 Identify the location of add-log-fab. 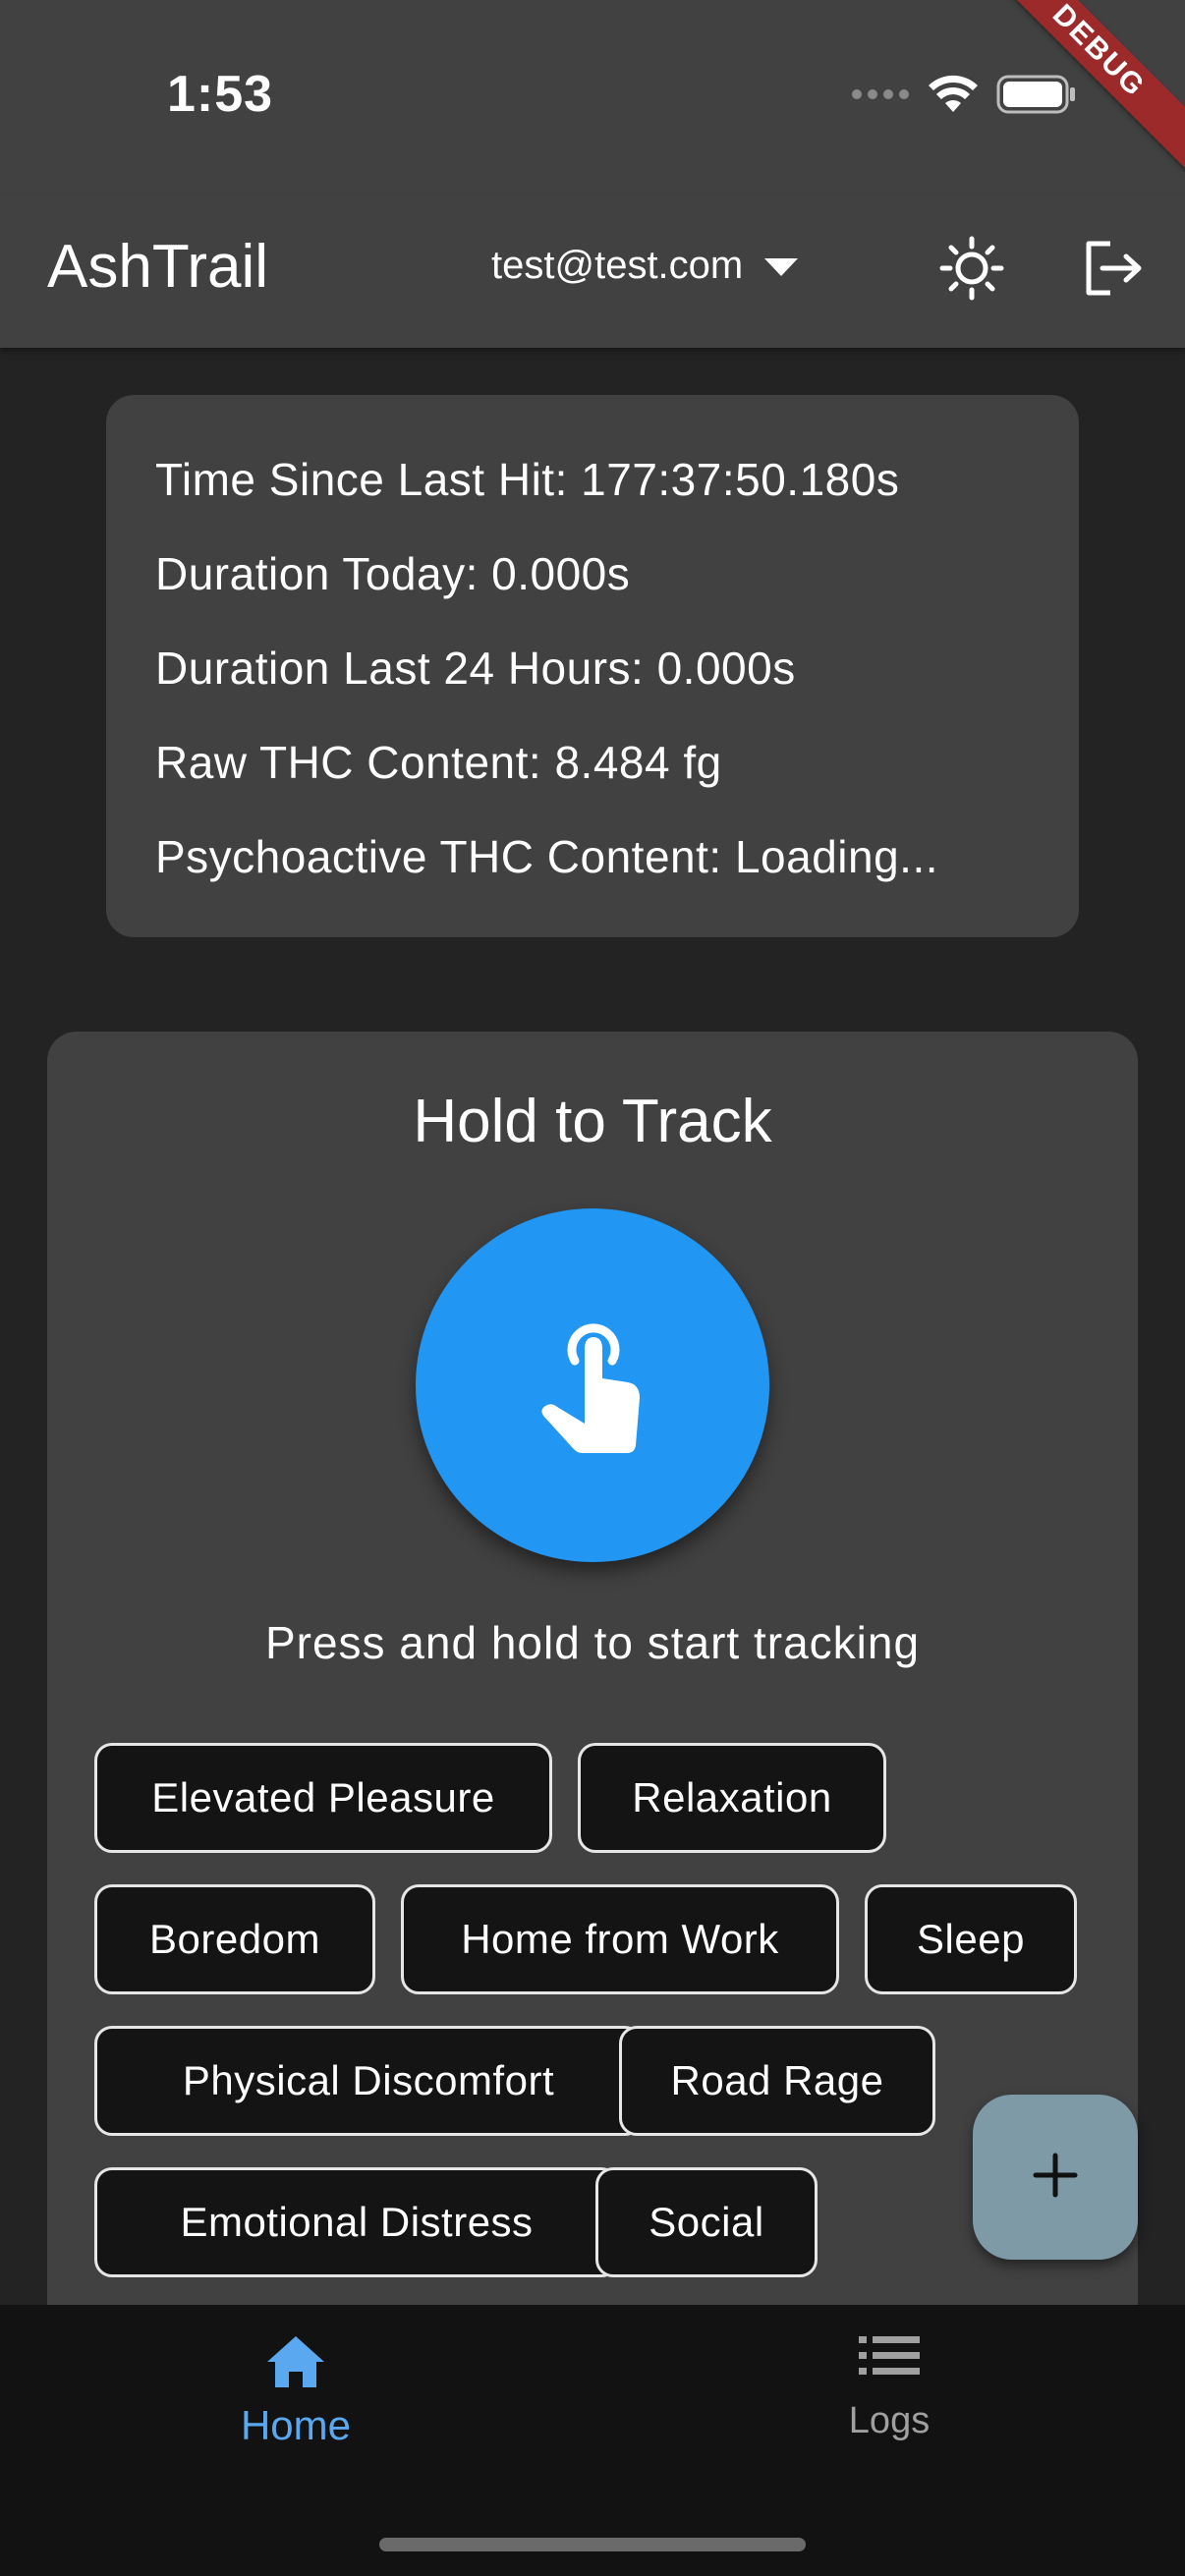
(1056, 2177).